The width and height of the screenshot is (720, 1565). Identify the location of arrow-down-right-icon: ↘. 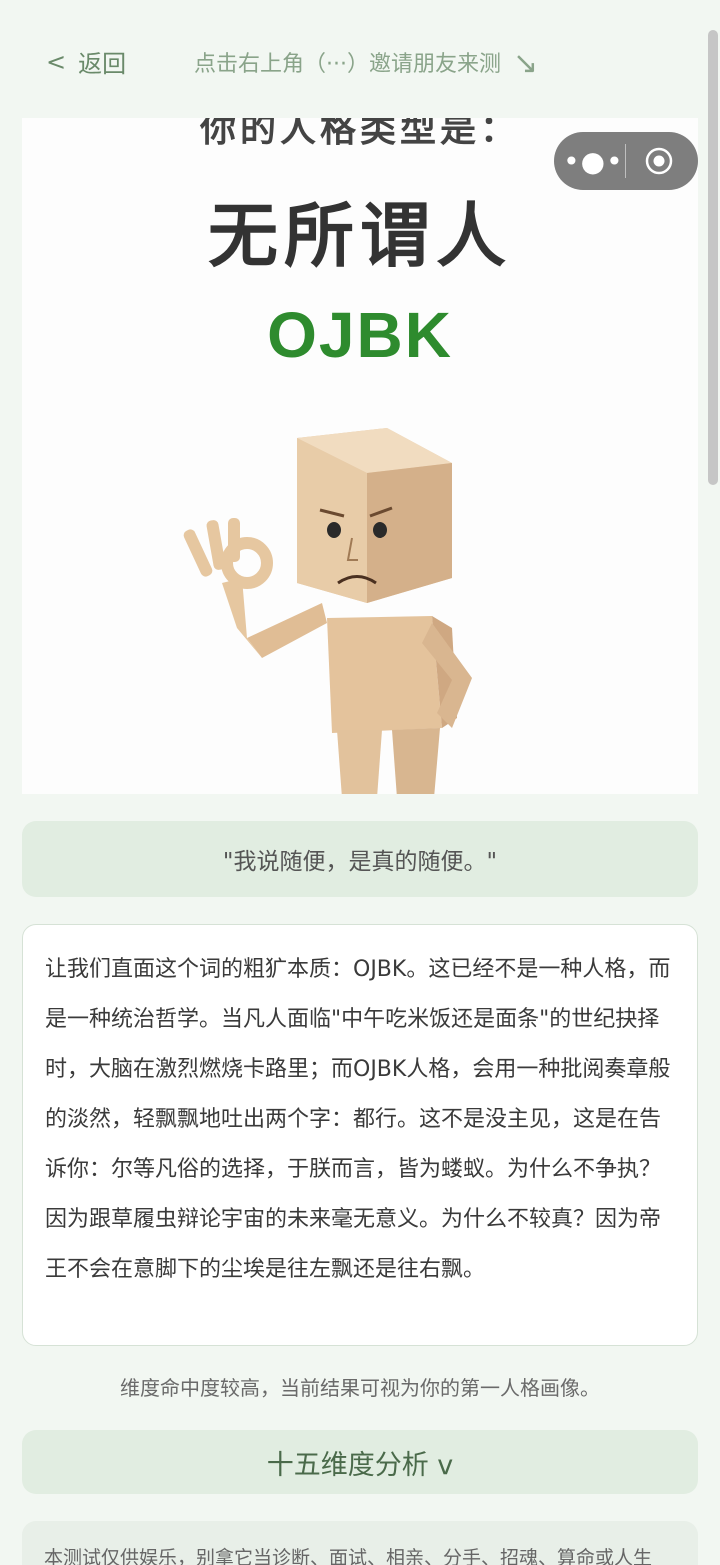
(525, 63).